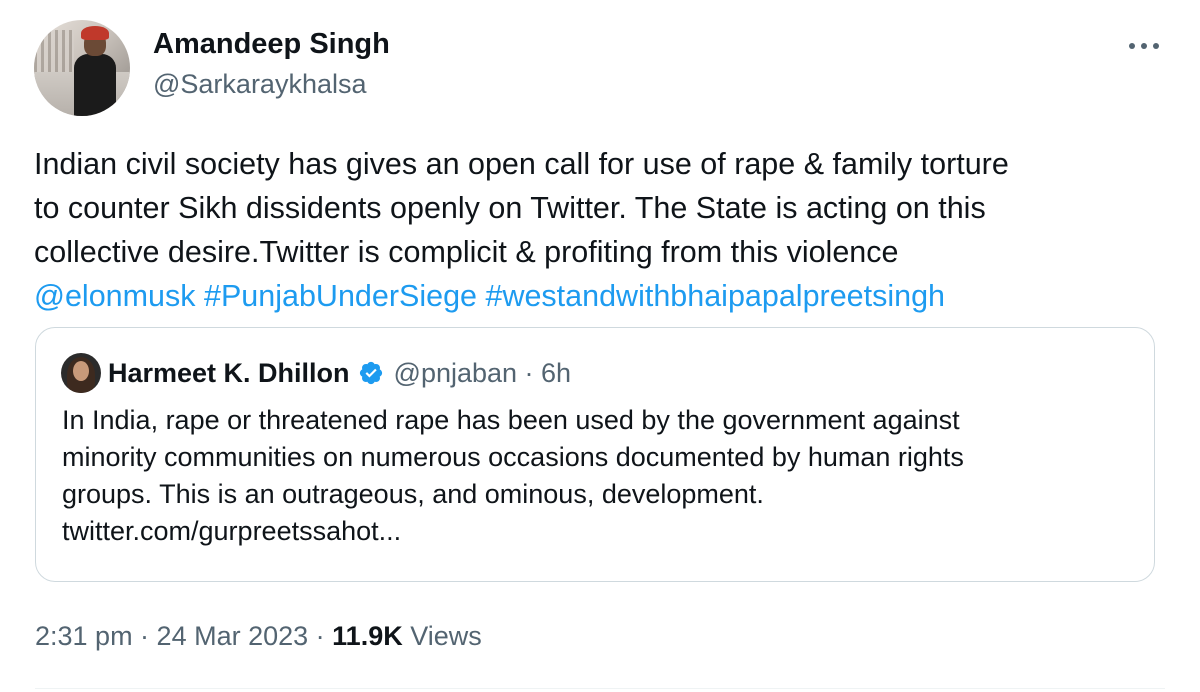  I want to click on hashtag-link: #westandwithbhaipapalpreetsingh, so click(715, 296).